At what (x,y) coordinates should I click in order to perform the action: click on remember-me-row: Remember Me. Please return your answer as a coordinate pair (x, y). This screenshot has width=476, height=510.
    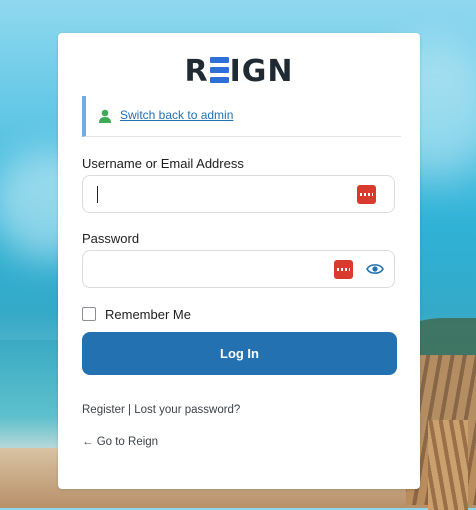
    Looking at the image, I should click on (136, 314).